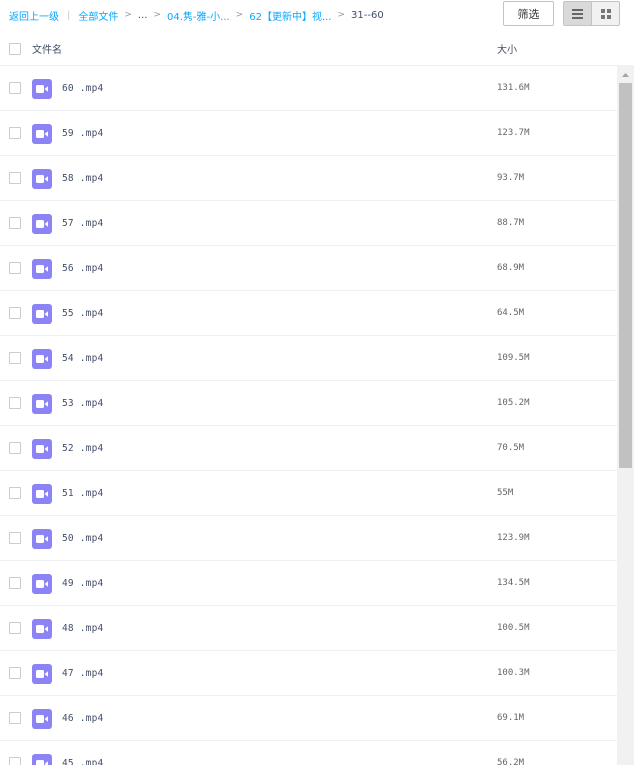 The image size is (634, 765). I want to click on file-name: 55 .mp4, so click(82, 313).